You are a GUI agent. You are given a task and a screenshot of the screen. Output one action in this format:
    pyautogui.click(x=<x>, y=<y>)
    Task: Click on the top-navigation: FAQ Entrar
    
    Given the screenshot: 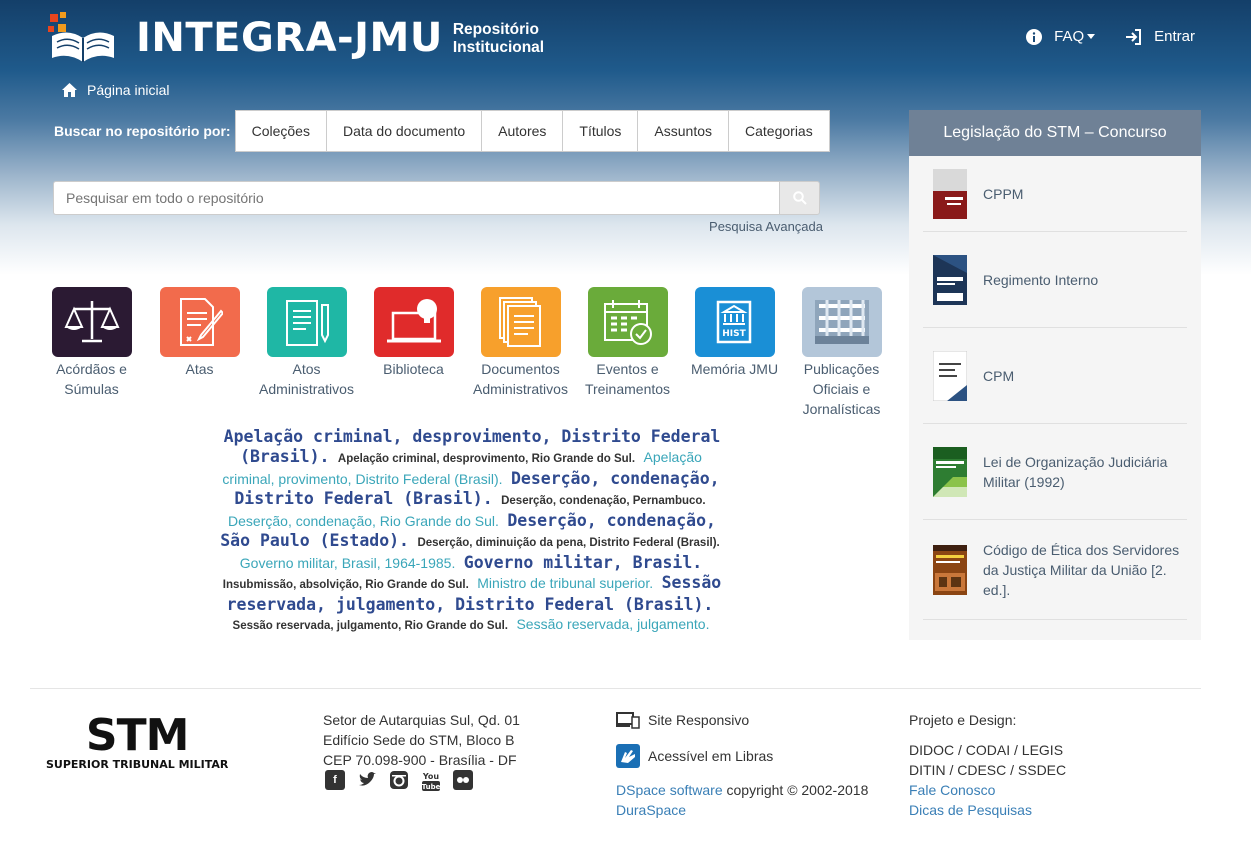 What is the action you would take?
    pyautogui.click(x=1095, y=36)
    